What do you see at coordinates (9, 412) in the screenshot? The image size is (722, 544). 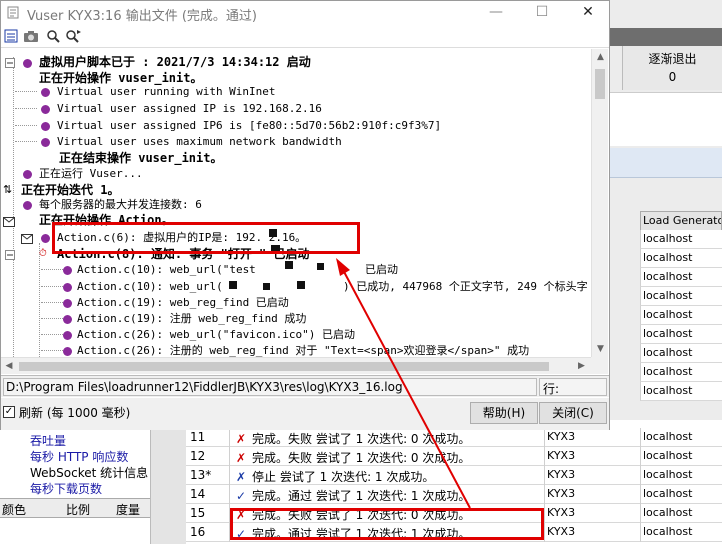 I see `refresh-checkbox: ✓` at bounding box center [9, 412].